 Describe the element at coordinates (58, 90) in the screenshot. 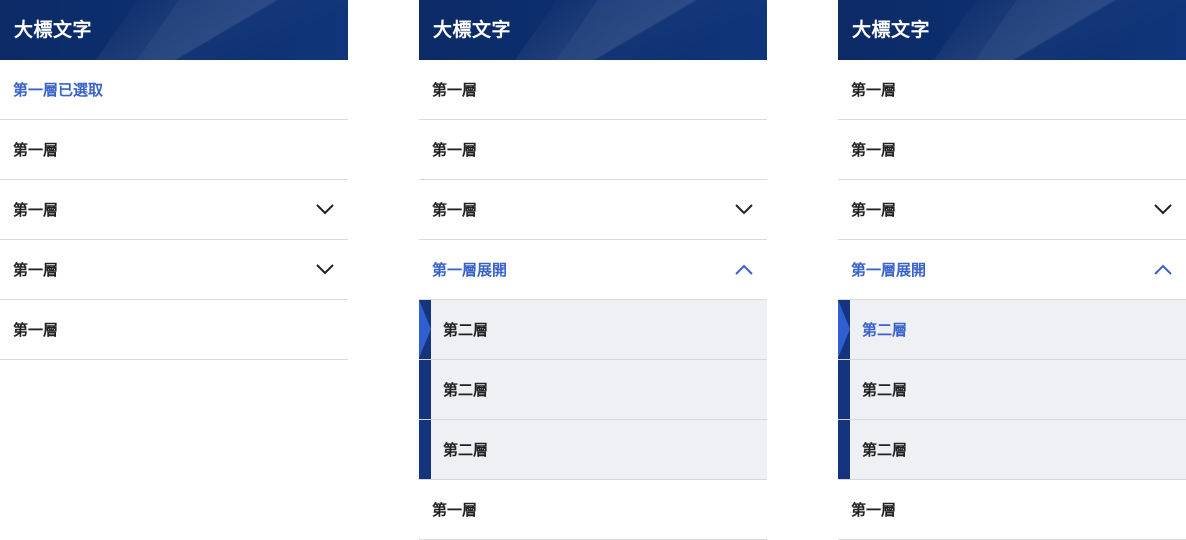

I see `menu-item-label: 第一層已選取` at that location.